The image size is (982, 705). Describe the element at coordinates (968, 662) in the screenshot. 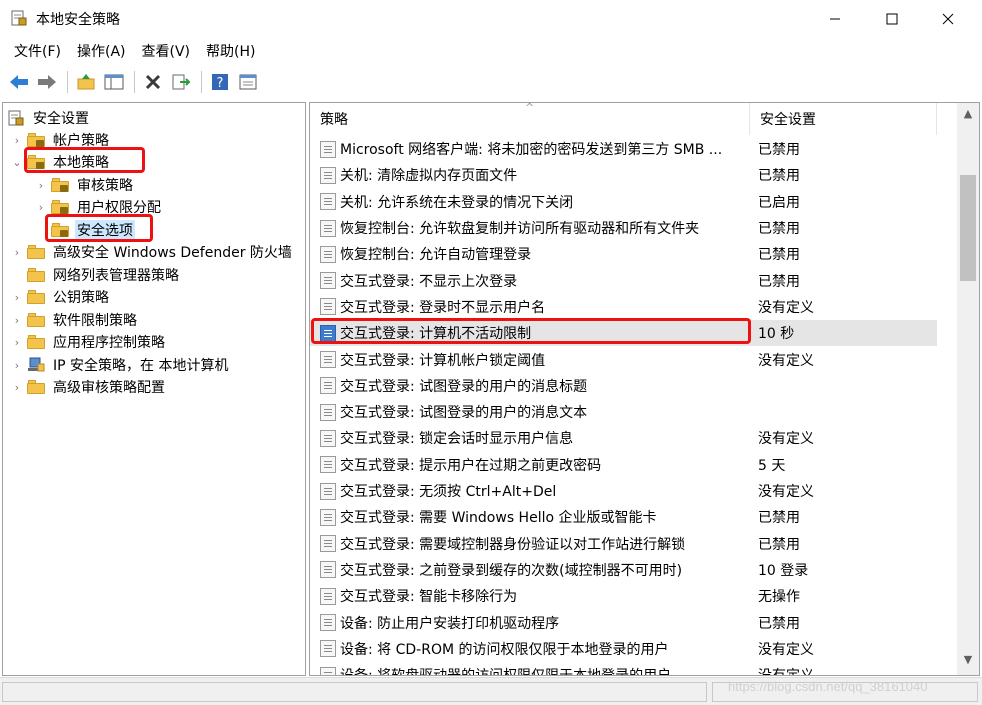

I see `scroll-down-arrow-icon: ▼` at that location.